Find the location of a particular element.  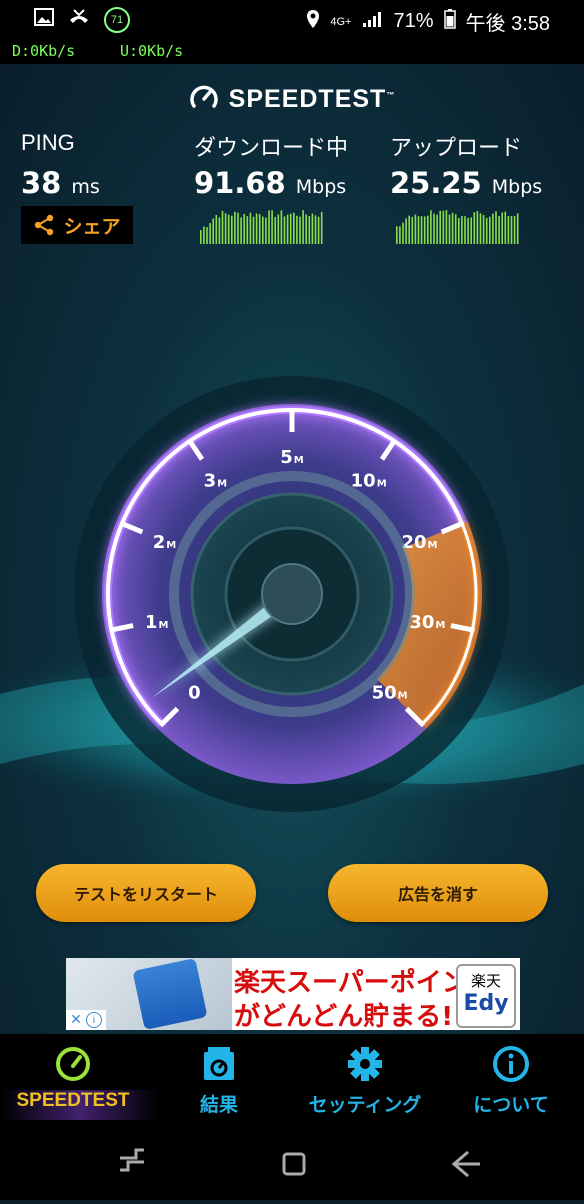

gauge-tick-label: 0 is located at coordinates (194, 693).